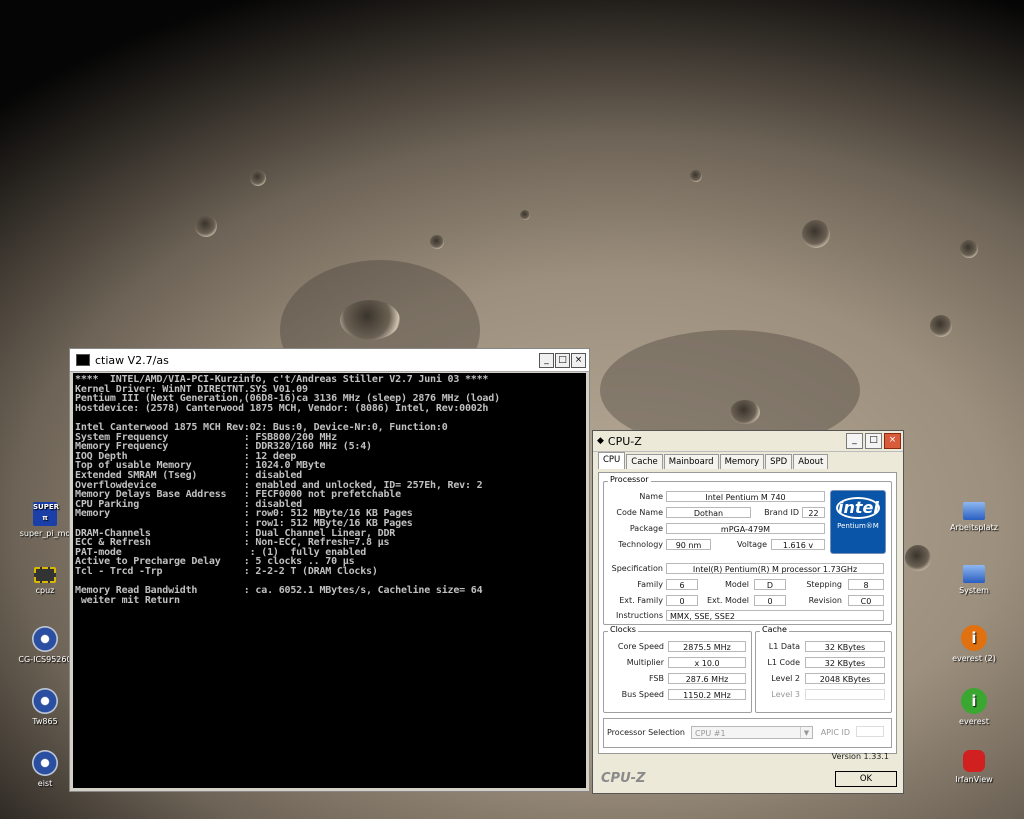 Image resolution: width=1024 pixels, height=819 pixels. Describe the element at coordinates (226, 571) in the screenshot. I see `console-line: Tcl - Trcd -Trp : 2-2-2 T (DRAM Clocks)` at that location.